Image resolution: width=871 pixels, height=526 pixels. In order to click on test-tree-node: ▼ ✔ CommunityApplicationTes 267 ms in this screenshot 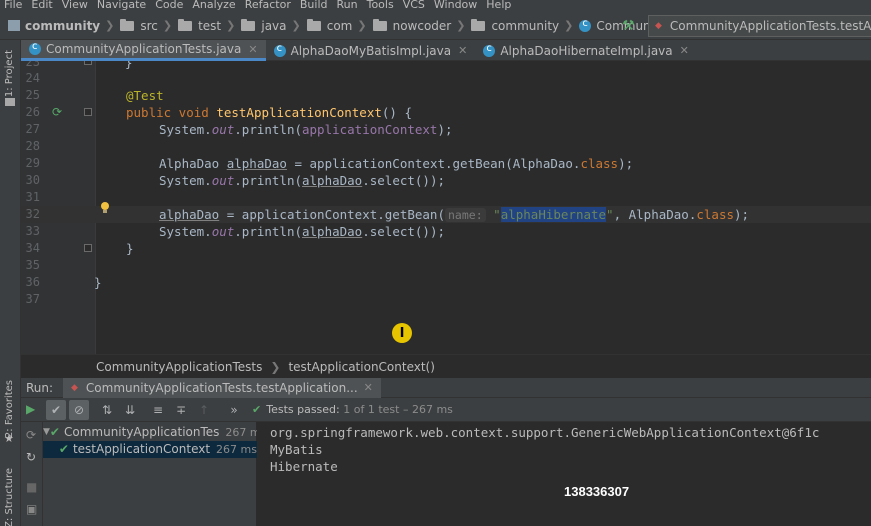, I will do `click(154, 432)`.